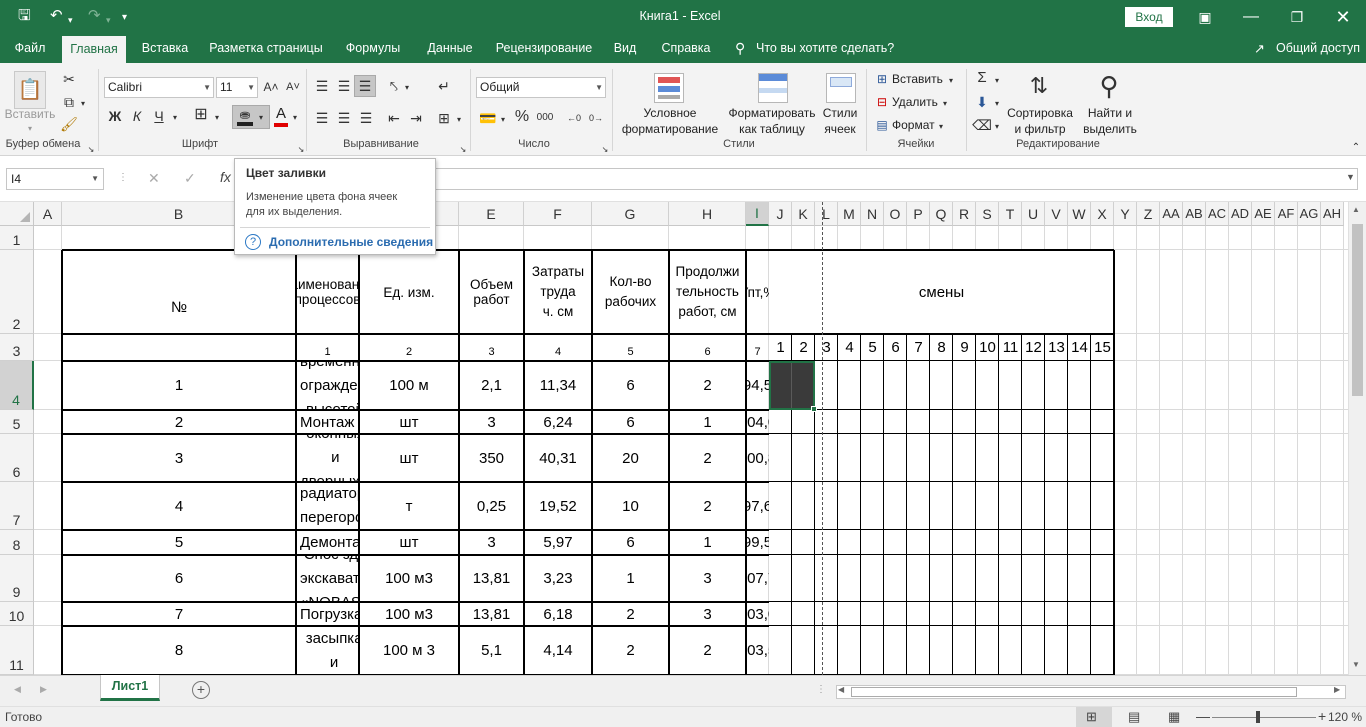 The height and width of the screenshot is (727, 1366). What do you see at coordinates (1074, 692) in the screenshot?
I see `horizontal-scroll-thumb` at bounding box center [1074, 692].